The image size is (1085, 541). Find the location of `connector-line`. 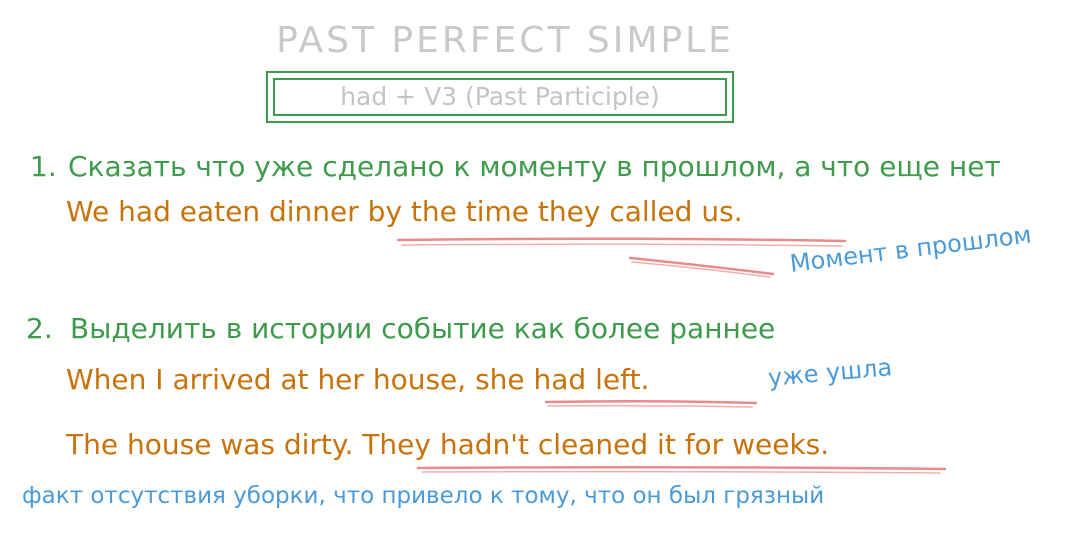

connector-line is located at coordinates (701, 266).